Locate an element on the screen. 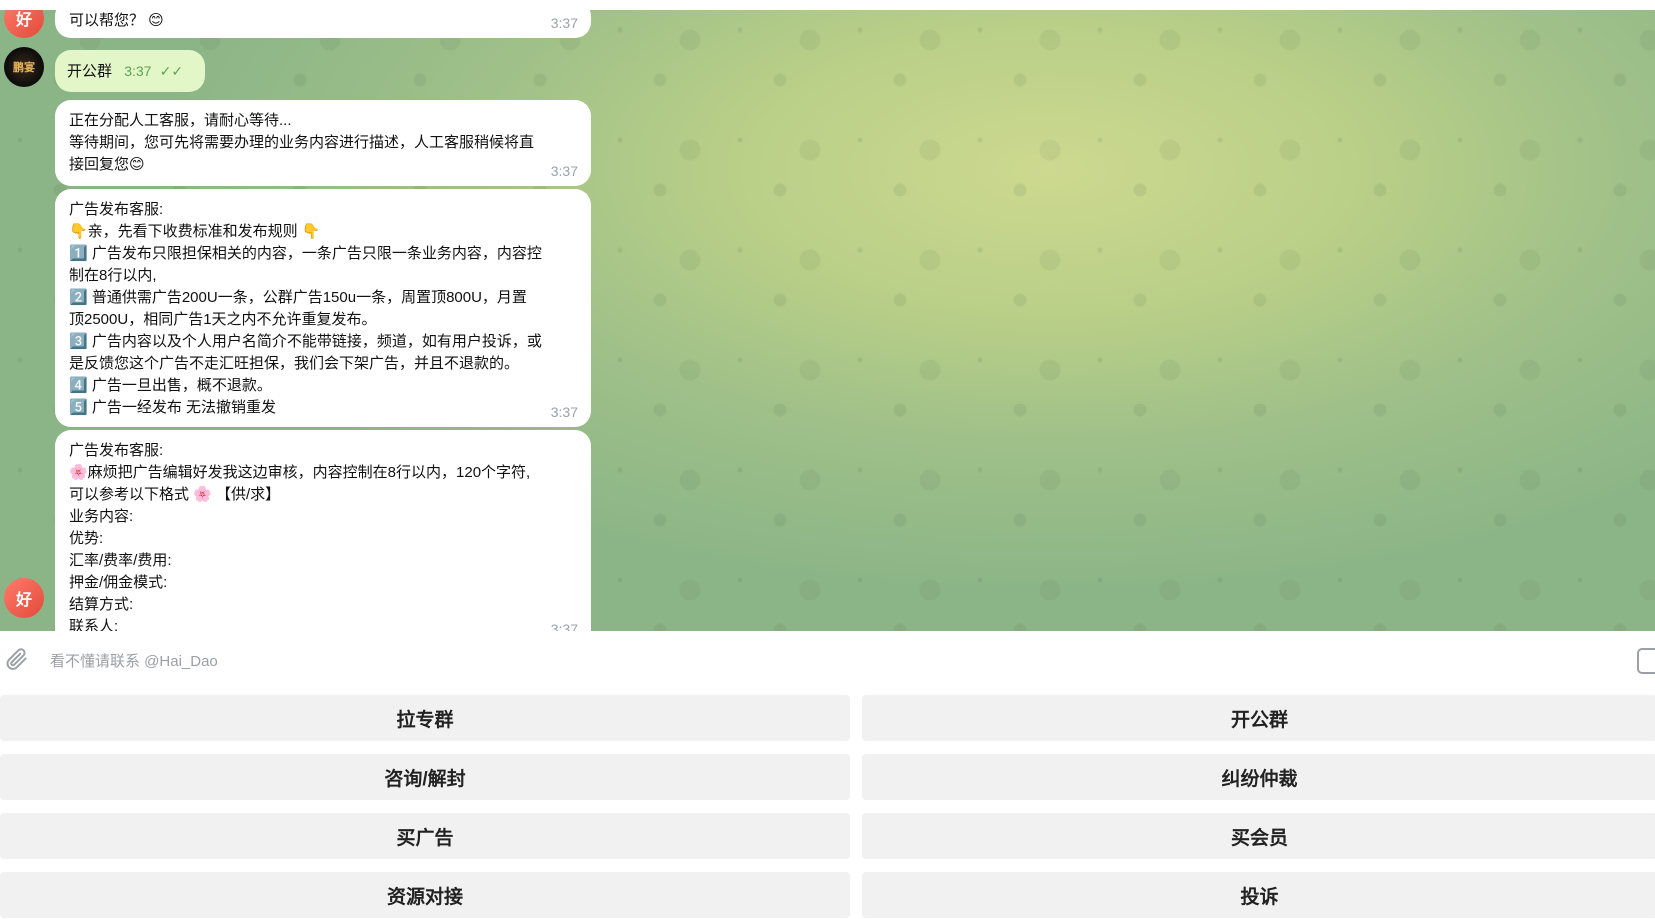 This screenshot has width=1655, height=919. message-line: 3️⃣ 广告内容以及个人用户名简介不能带链接，频道，如有用户投诉，或 is located at coordinates (305, 341).